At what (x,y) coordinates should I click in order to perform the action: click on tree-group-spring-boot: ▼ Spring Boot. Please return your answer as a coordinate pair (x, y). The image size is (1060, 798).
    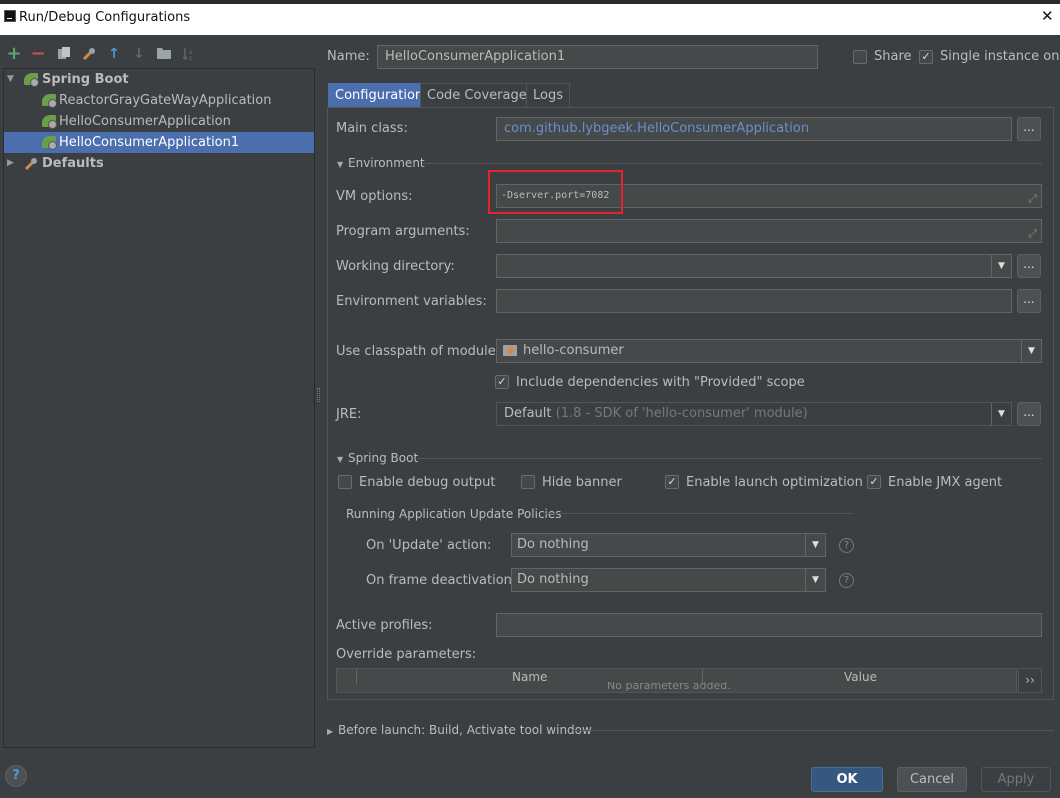
    Looking at the image, I should click on (159, 79).